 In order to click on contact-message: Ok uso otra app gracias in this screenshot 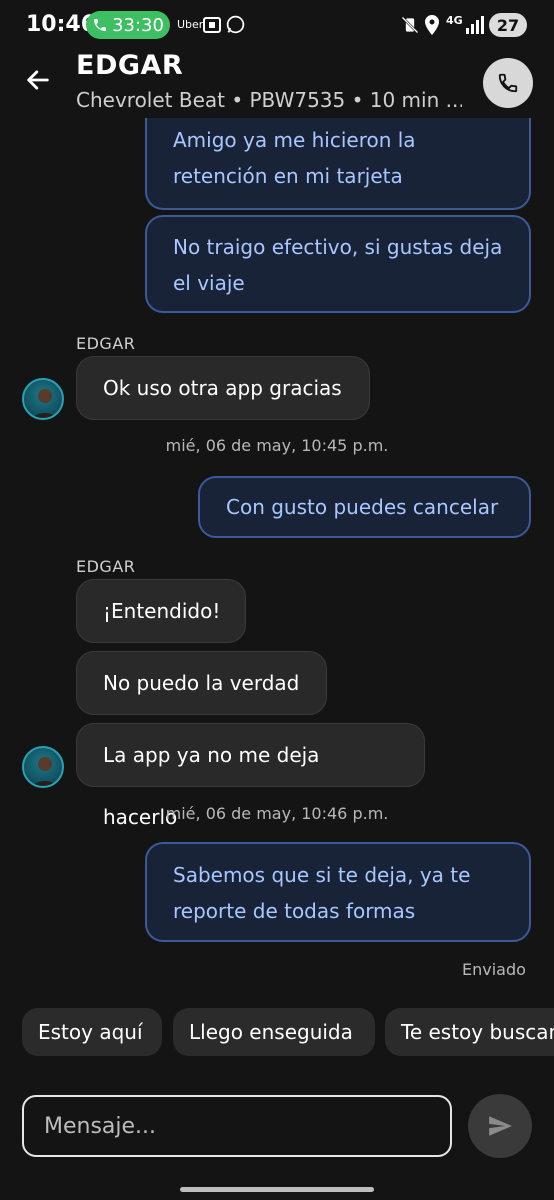, I will do `click(223, 388)`.